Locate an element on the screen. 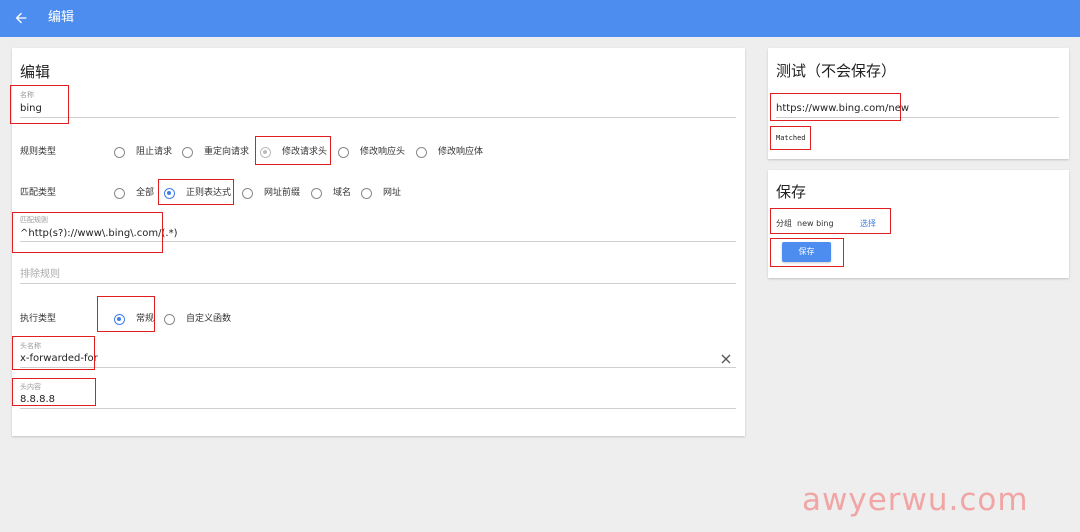 The width and height of the screenshot is (1080, 532). test-url-input: https://www.bing.com/new is located at coordinates (842, 109).